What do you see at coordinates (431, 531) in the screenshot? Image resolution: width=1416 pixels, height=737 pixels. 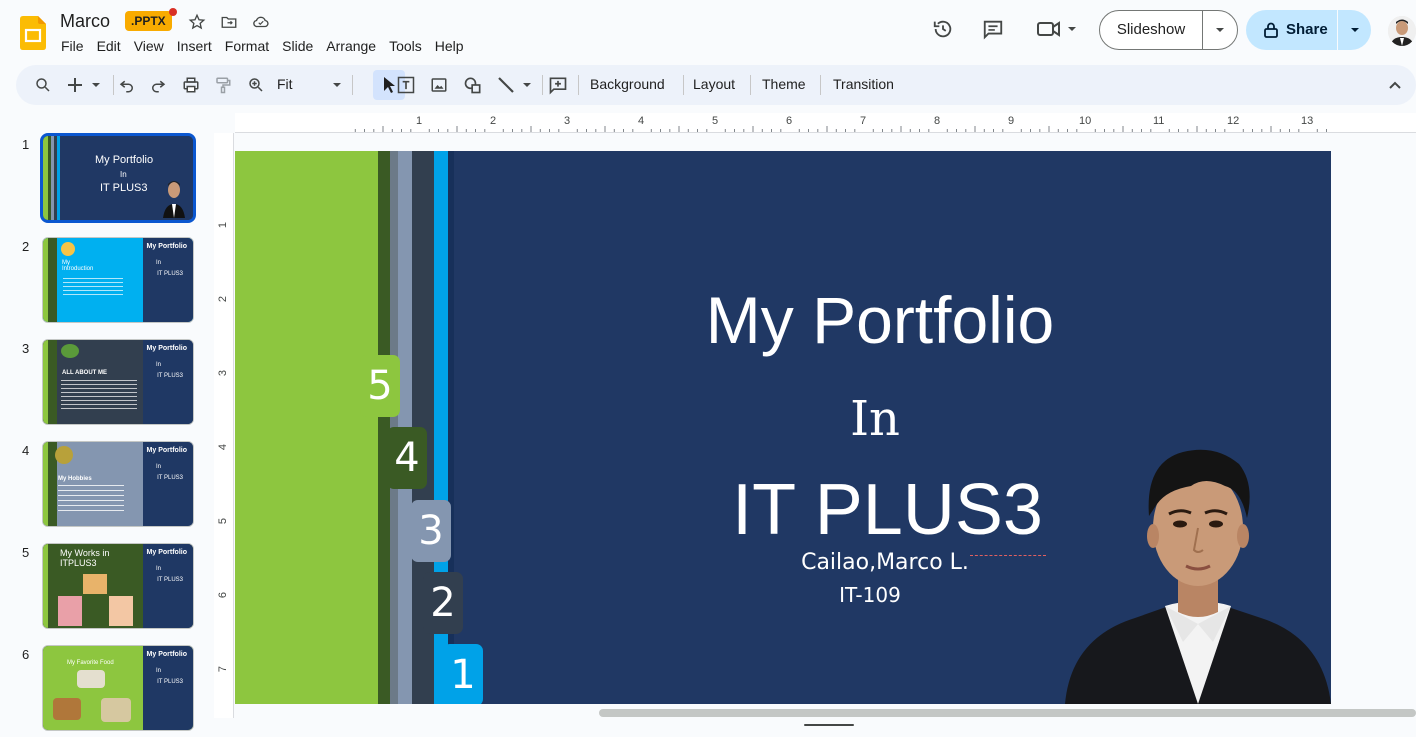 I see `tab-3: 3` at bounding box center [431, 531].